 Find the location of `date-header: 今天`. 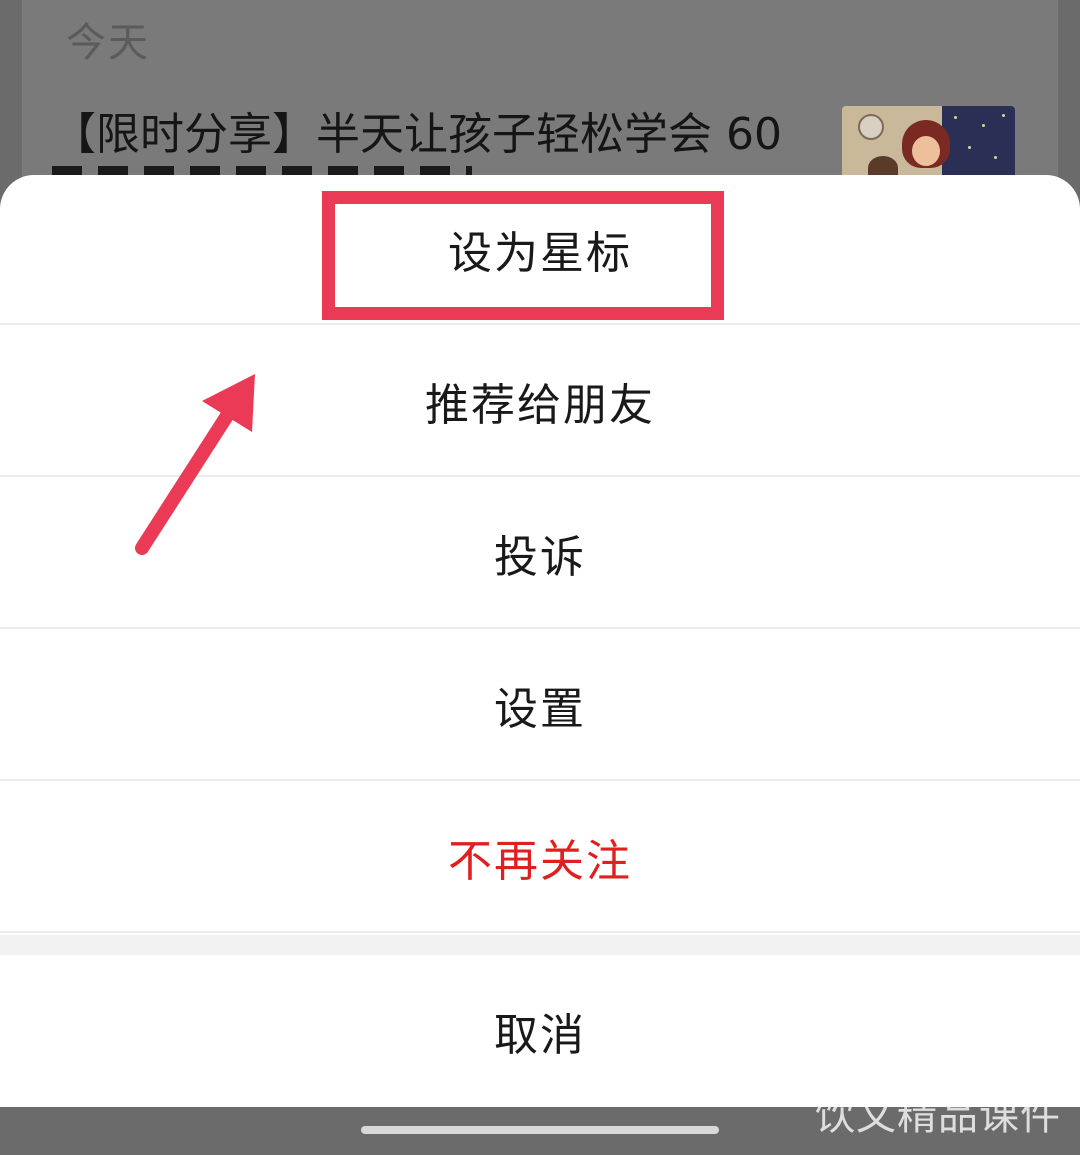

date-header: 今天 is located at coordinates (108, 43).